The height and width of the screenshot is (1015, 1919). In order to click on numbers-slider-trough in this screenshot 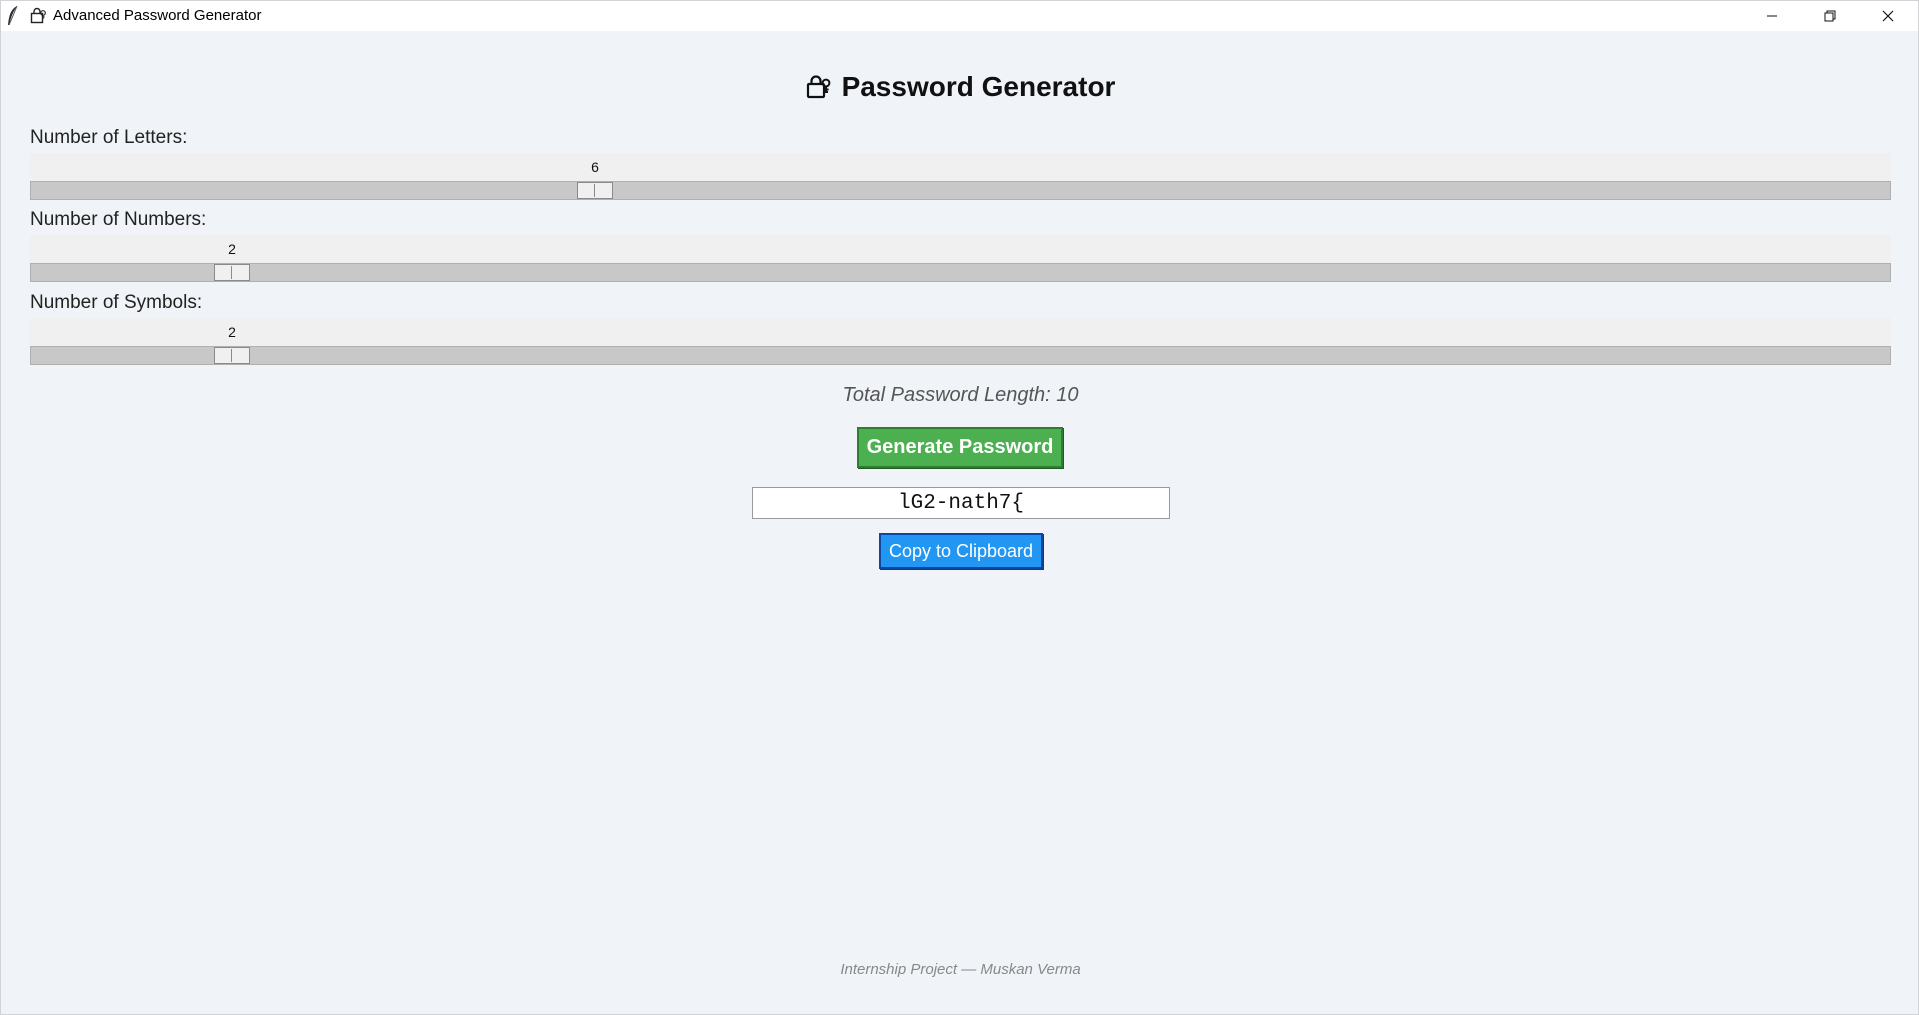, I will do `click(960, 272)`.